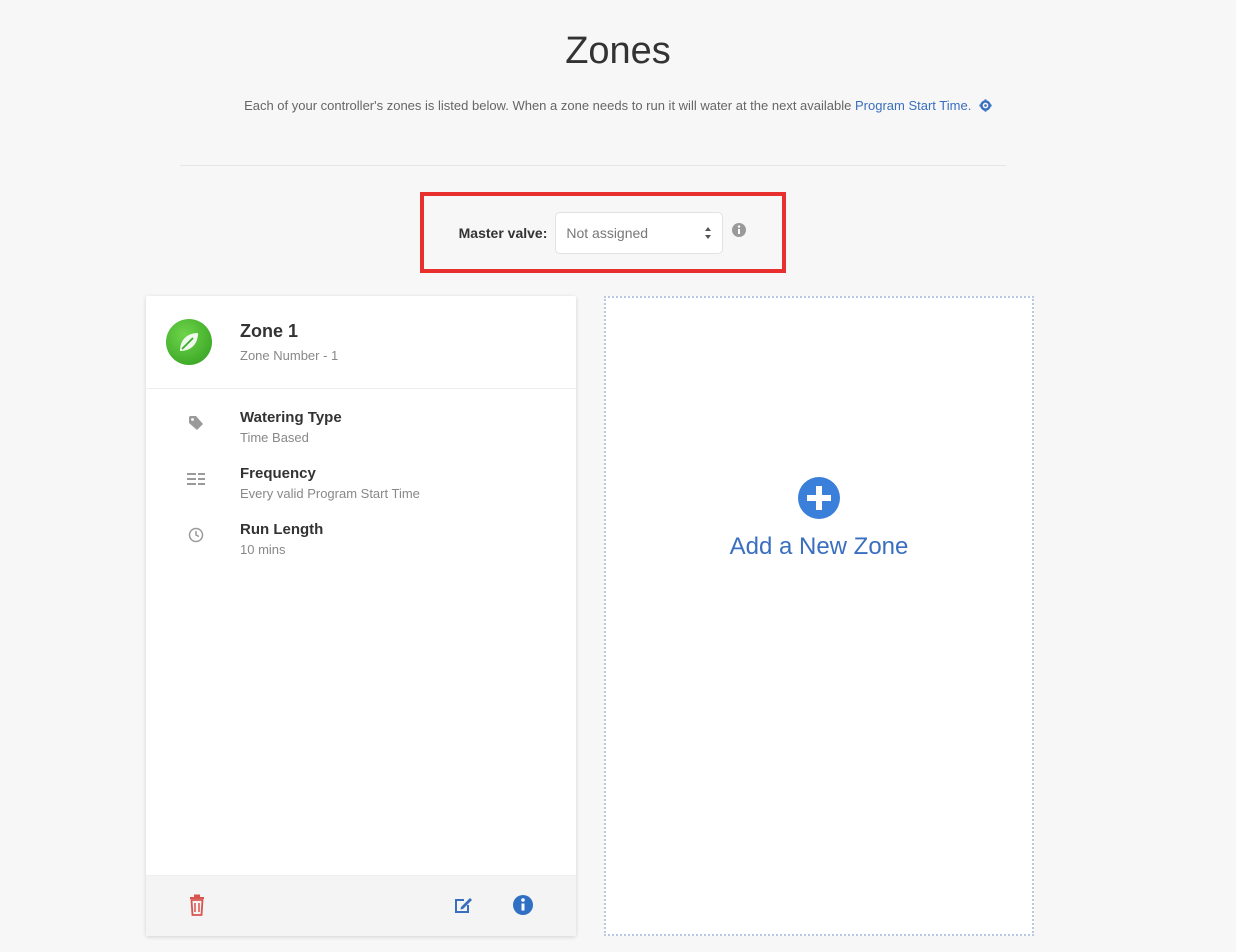  I want to click on gear-icon, so click(985, 107).